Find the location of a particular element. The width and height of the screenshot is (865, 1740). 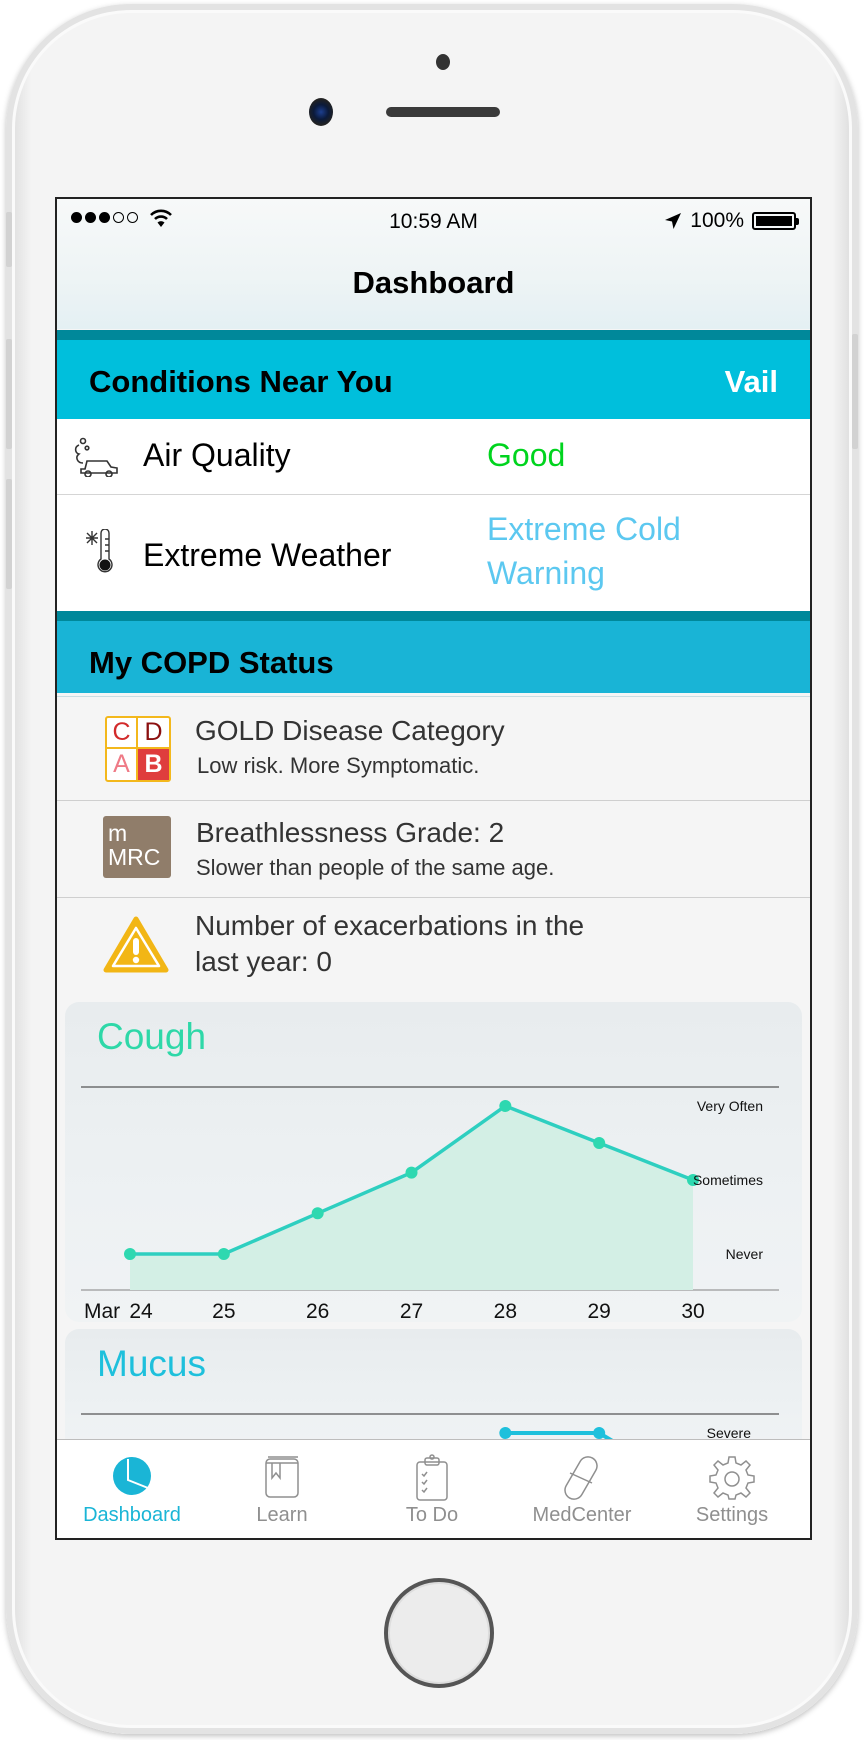

tab-learn: Learn is located at coordinates (282, 1489).